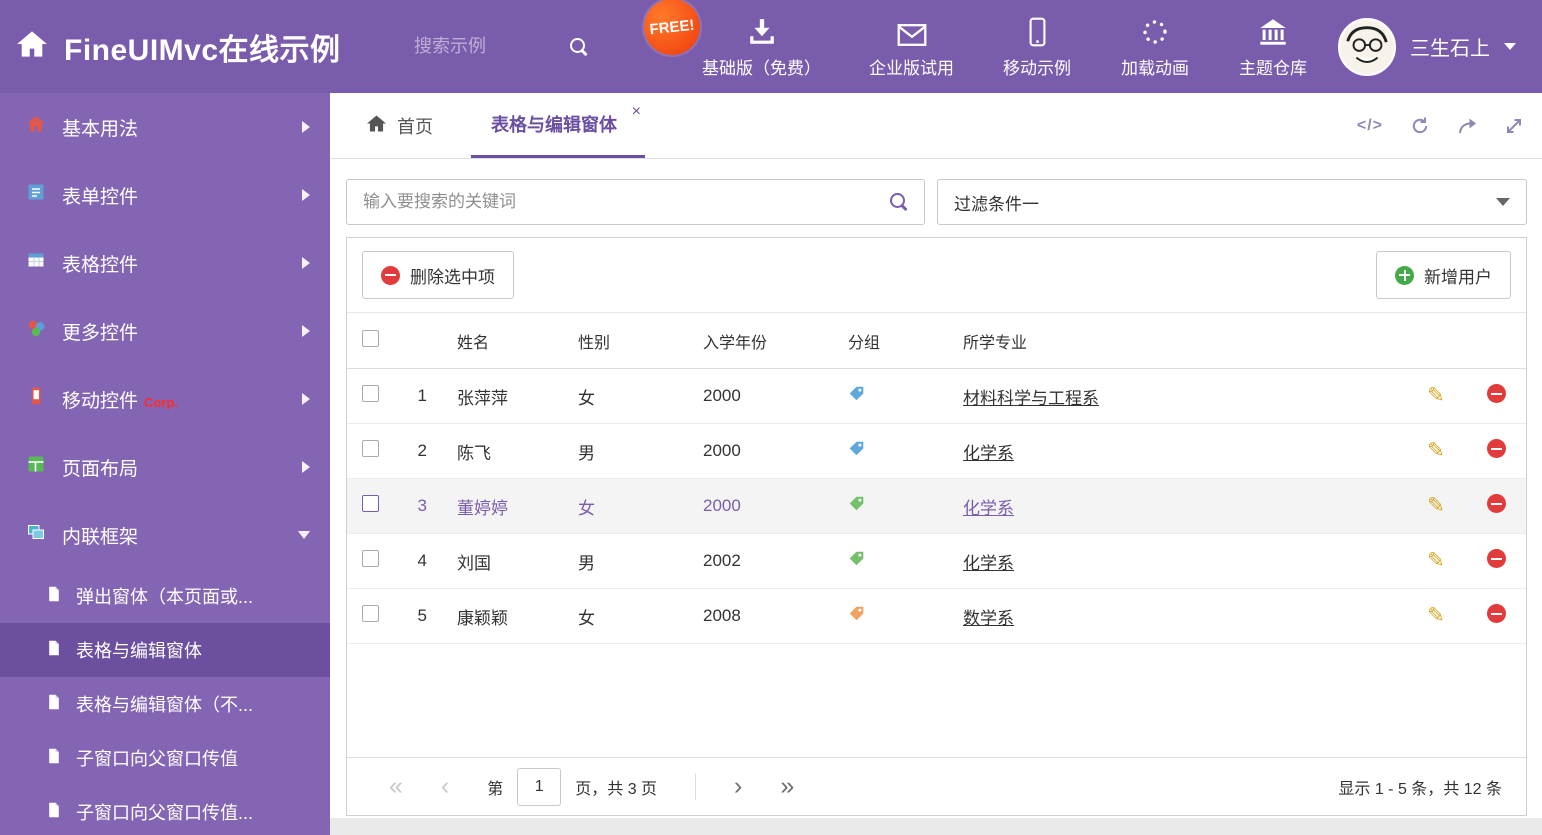 The width and height of the screenshot is (1542, 835). What do you see at coordinates (636, 112) in the screenshot?
I see `close-icon` at bounding box center [636, 112].